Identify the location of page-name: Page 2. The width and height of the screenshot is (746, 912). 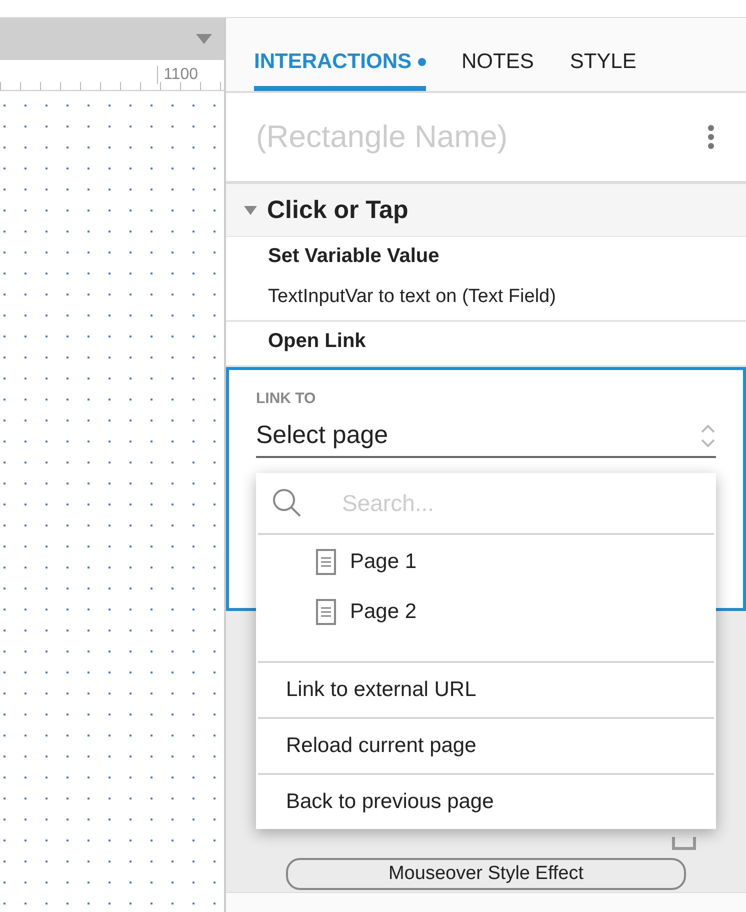
(383, 612).